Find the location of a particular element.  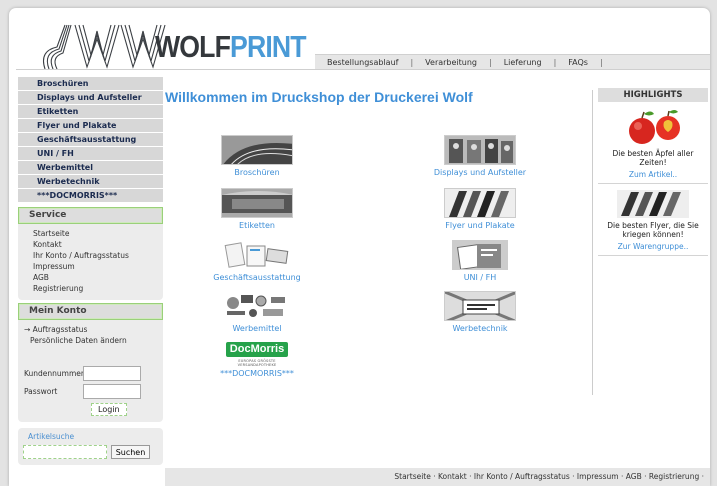

search-input is located at coordinates (65, 452).